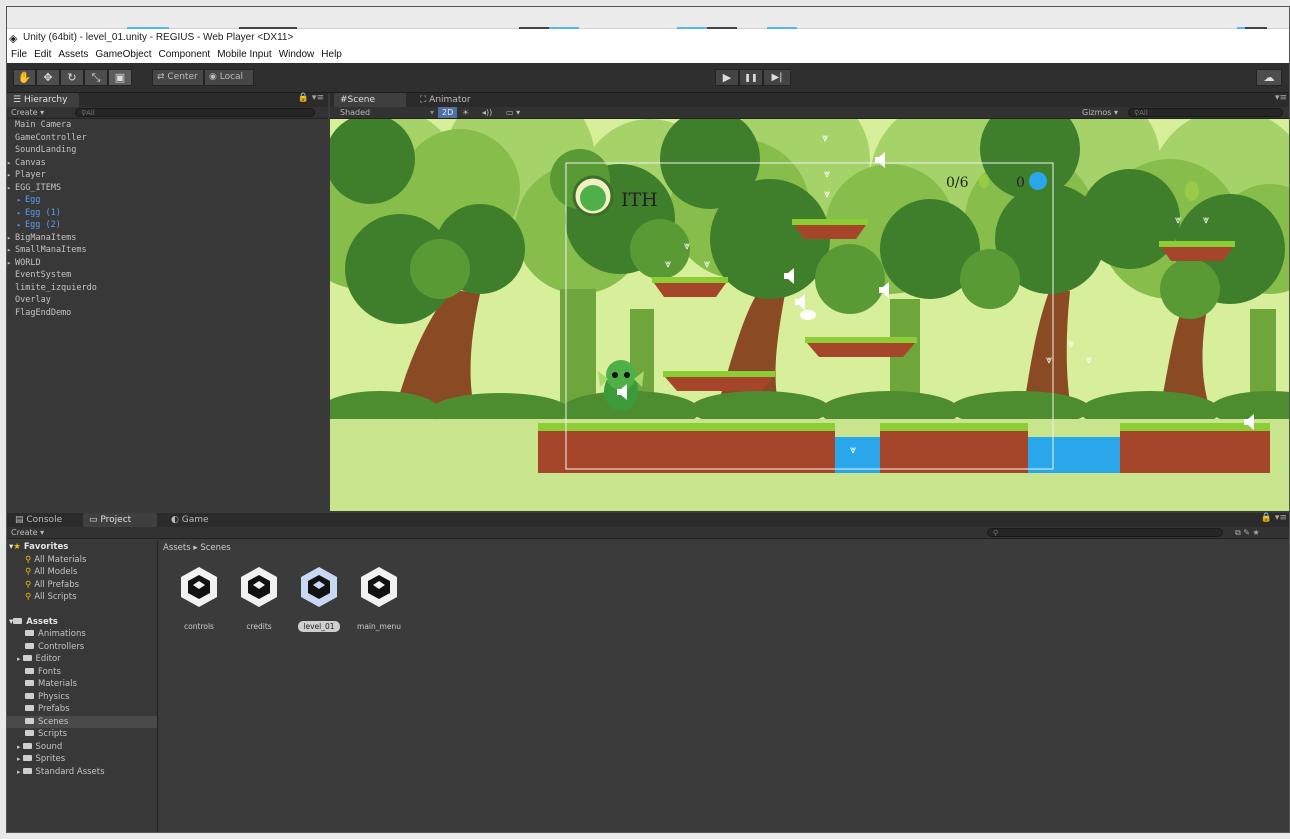  Describe the element at coordinates (167, 225) in the screenshot. I see `hierarchy-item: ▸ Egg (2)` at that location.